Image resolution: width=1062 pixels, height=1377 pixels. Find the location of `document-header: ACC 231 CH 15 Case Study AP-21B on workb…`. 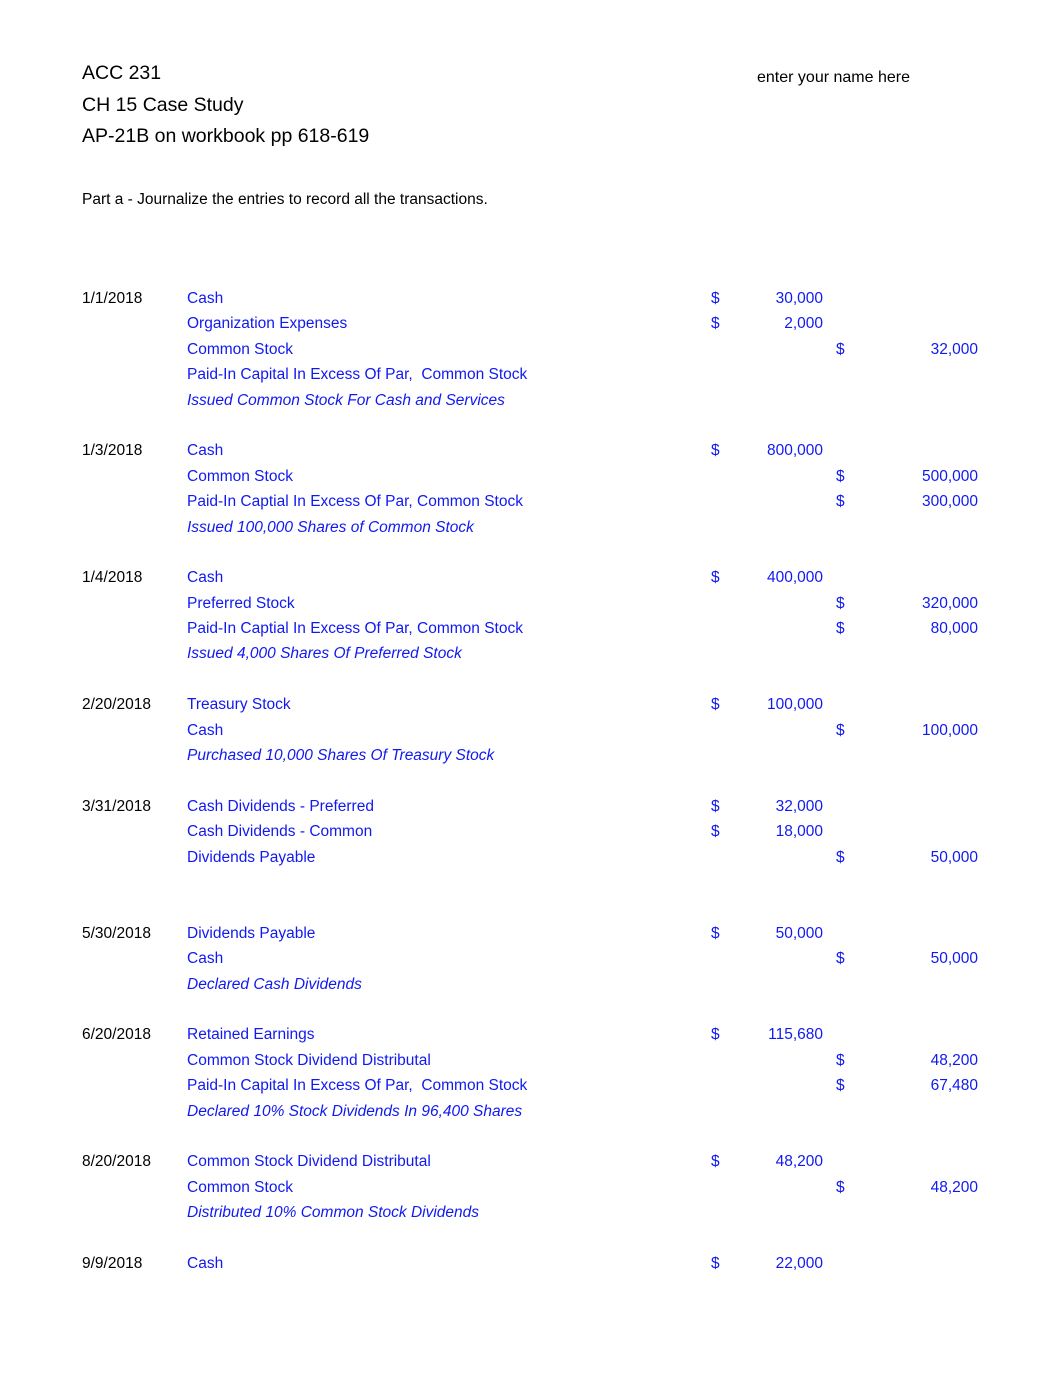

document-header: ACC 231 CH 15 Case Study AP-21B on workb… is located at coordinates (225, 105).